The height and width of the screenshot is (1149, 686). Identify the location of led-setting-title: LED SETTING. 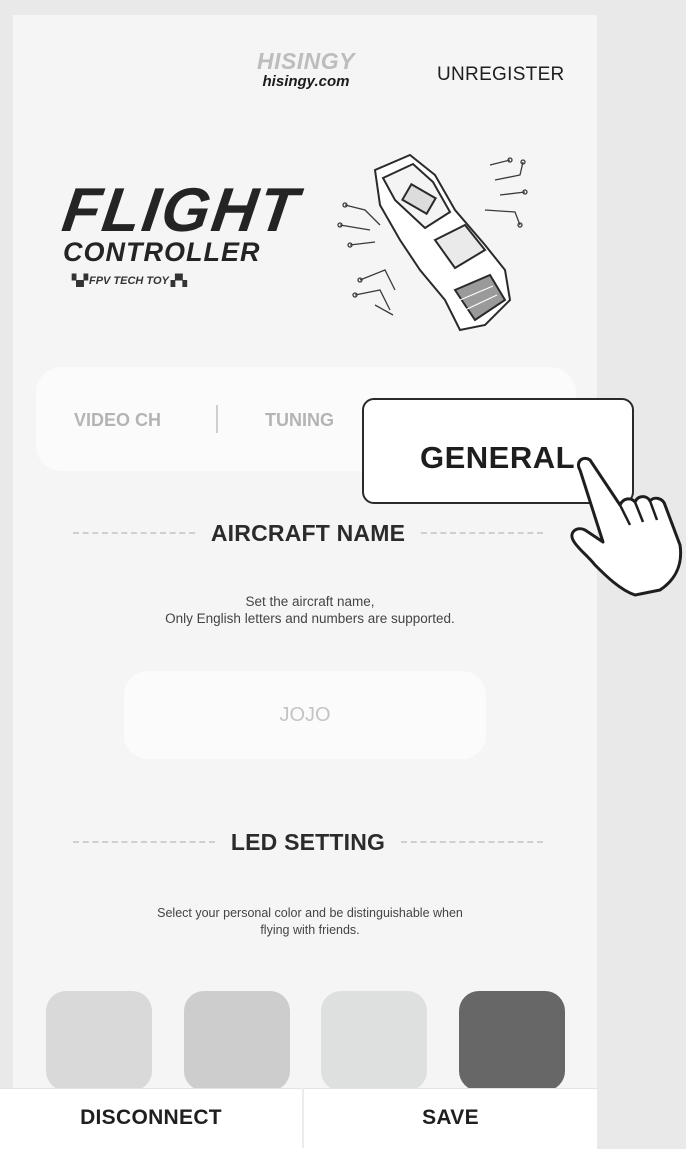
(308, 841).